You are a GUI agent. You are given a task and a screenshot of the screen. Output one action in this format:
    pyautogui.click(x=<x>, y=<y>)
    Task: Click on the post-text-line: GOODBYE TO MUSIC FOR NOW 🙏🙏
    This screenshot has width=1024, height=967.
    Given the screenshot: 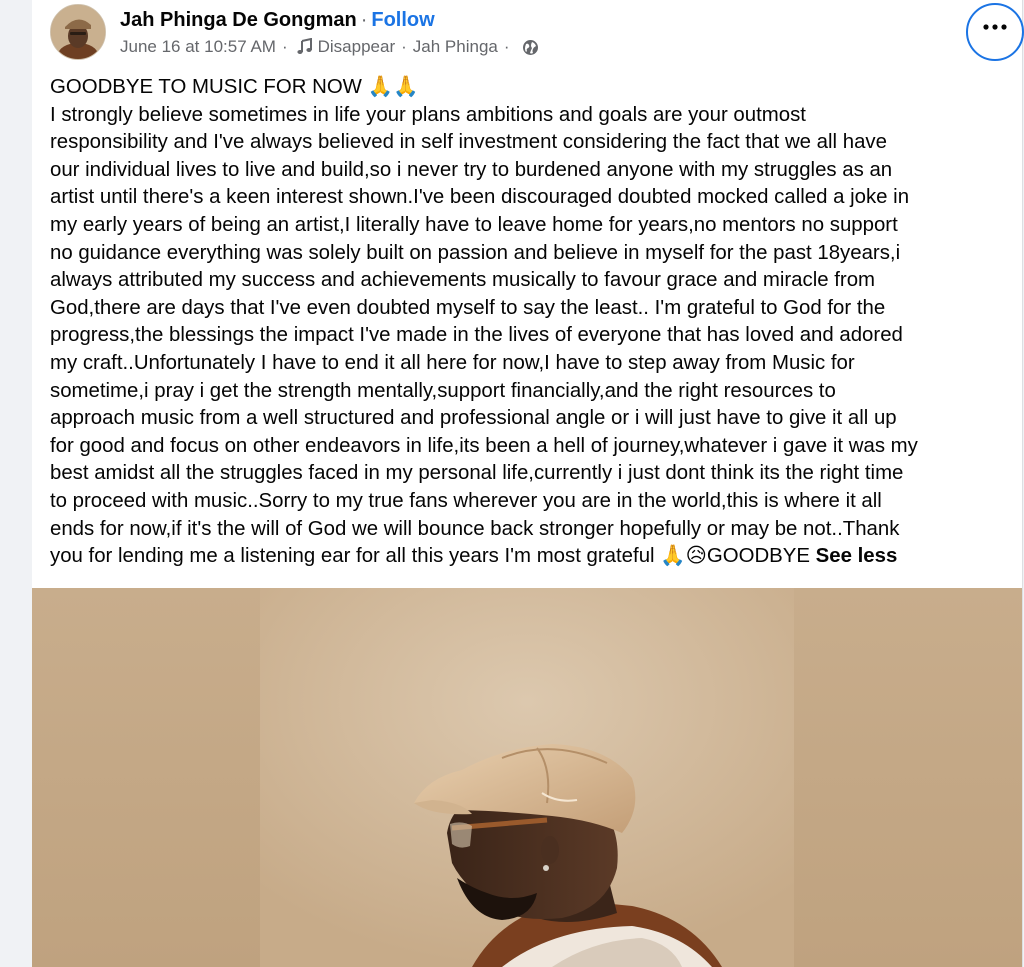 What is the action you would take?
    pyautogui.click(x=234, y=87)
    